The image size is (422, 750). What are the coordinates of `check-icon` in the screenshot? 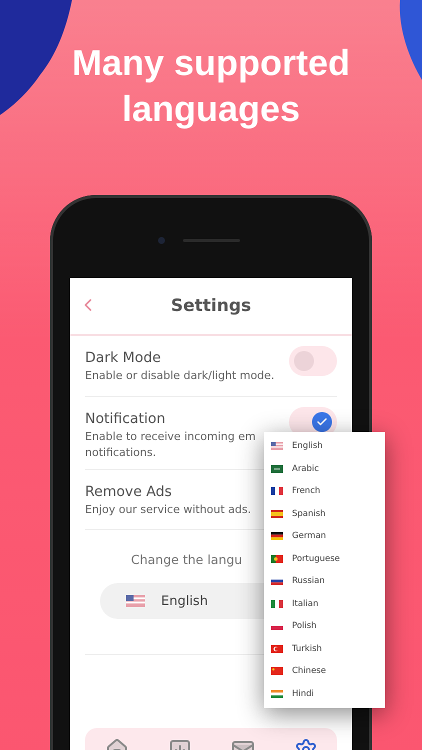 It's located at (322, 422).